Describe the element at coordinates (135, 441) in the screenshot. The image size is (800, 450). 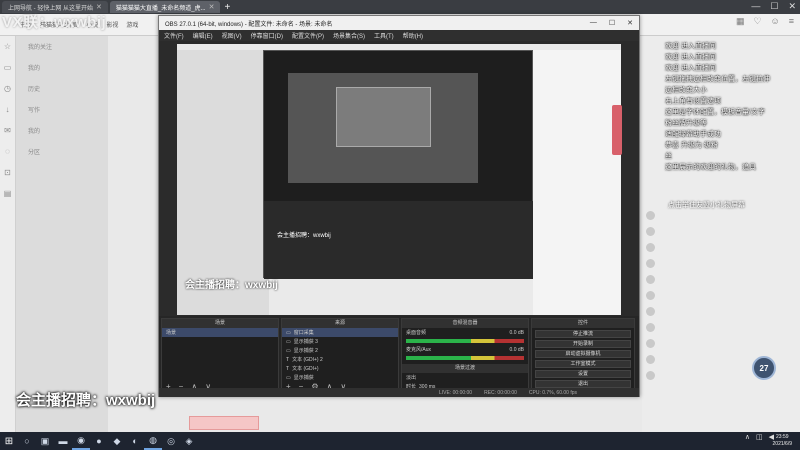
I see `browser-icon: ◐` at that location.